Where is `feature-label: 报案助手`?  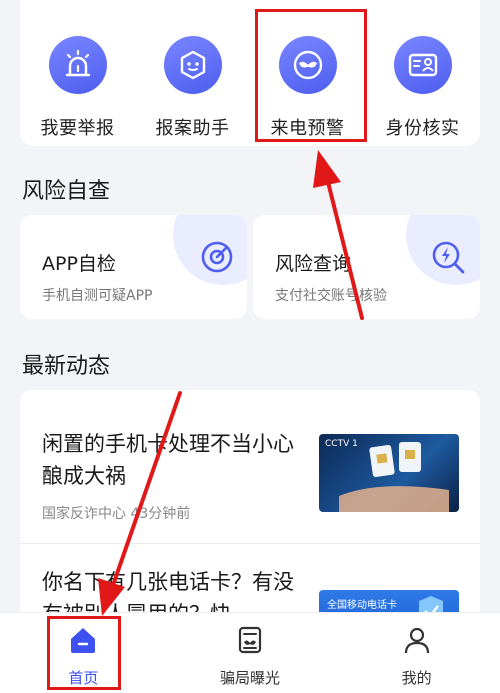
feature-label: 报案助手 is located at coordinates (192, 128).